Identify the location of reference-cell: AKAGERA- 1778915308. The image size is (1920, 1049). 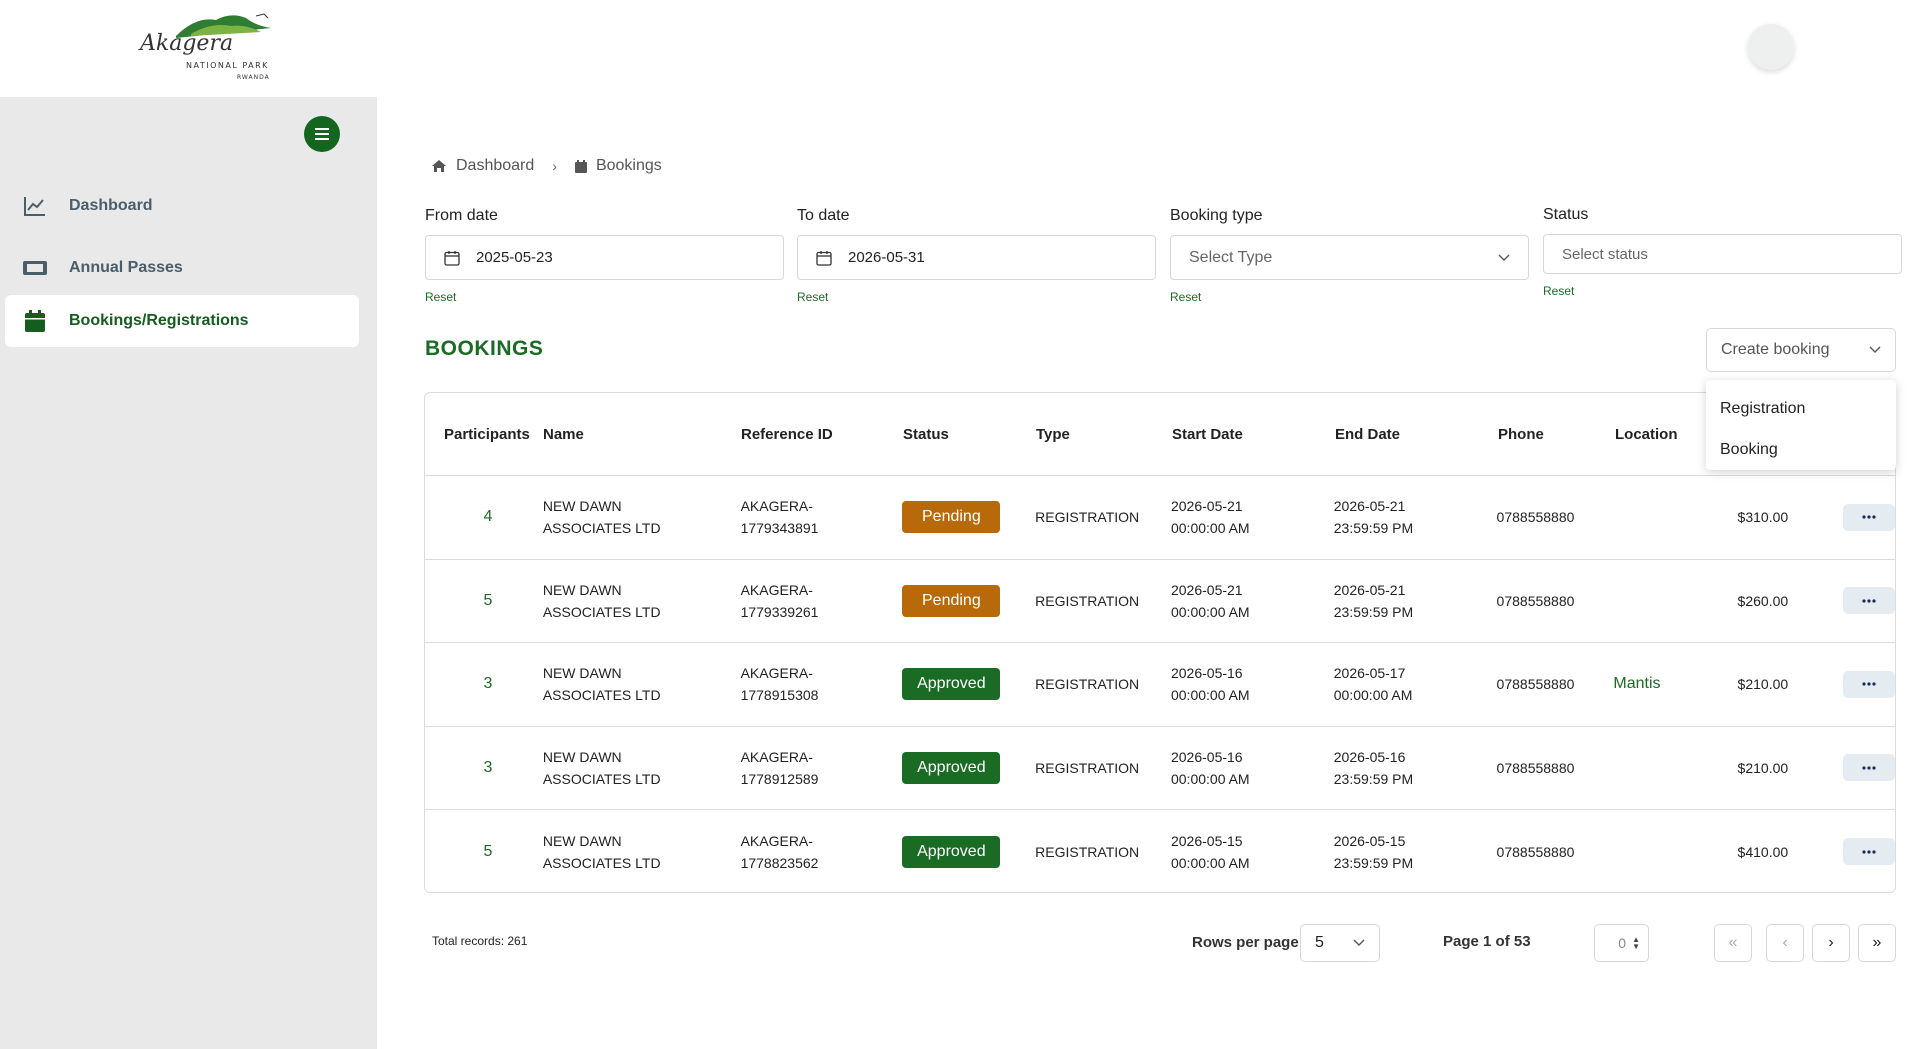
(822, 684).